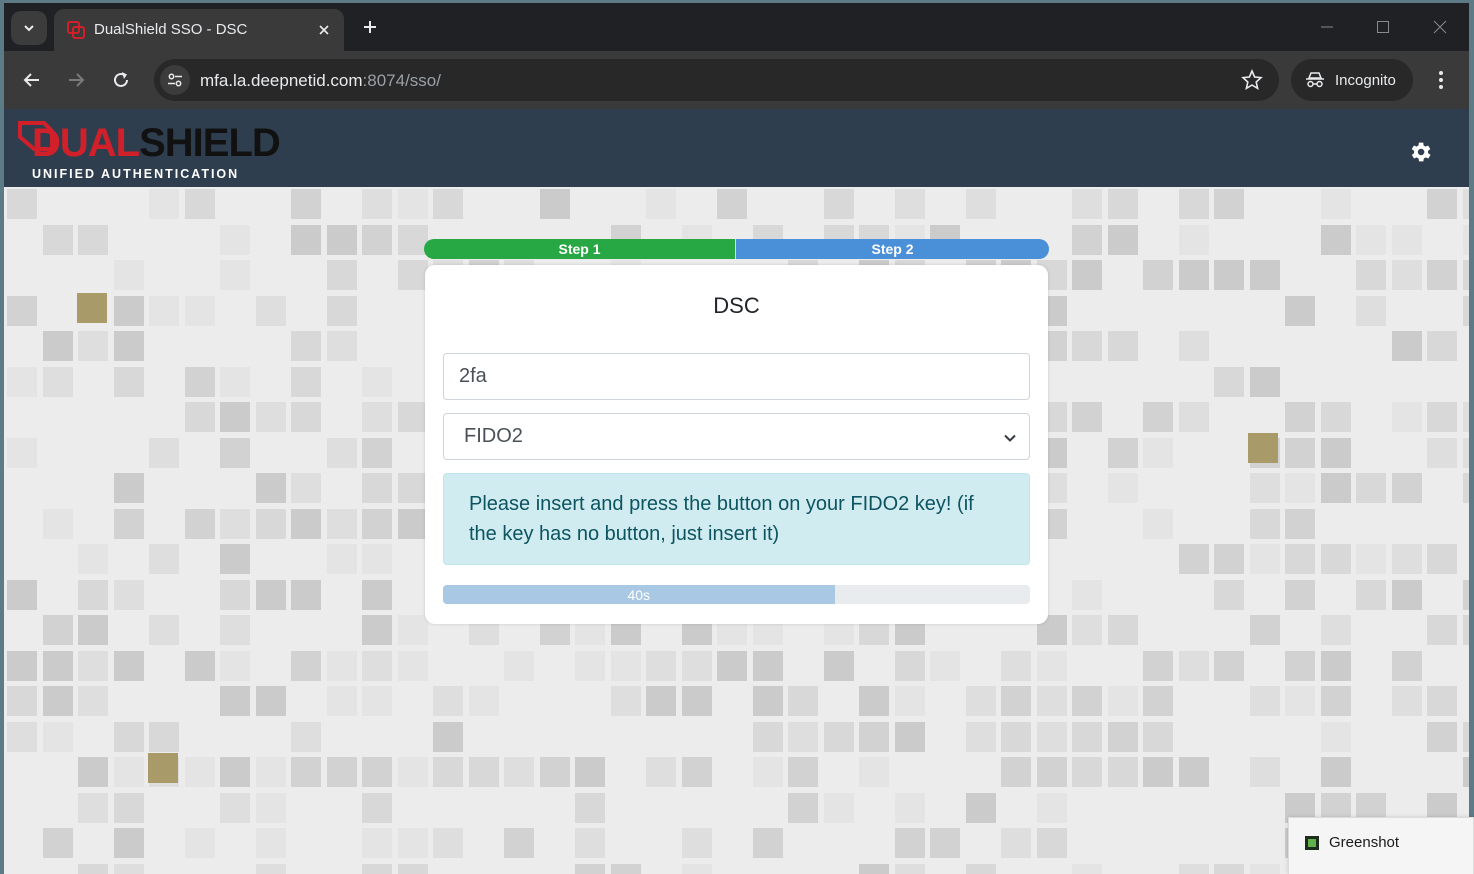  I want to click on username-input: 2fa, so click(736, 376).